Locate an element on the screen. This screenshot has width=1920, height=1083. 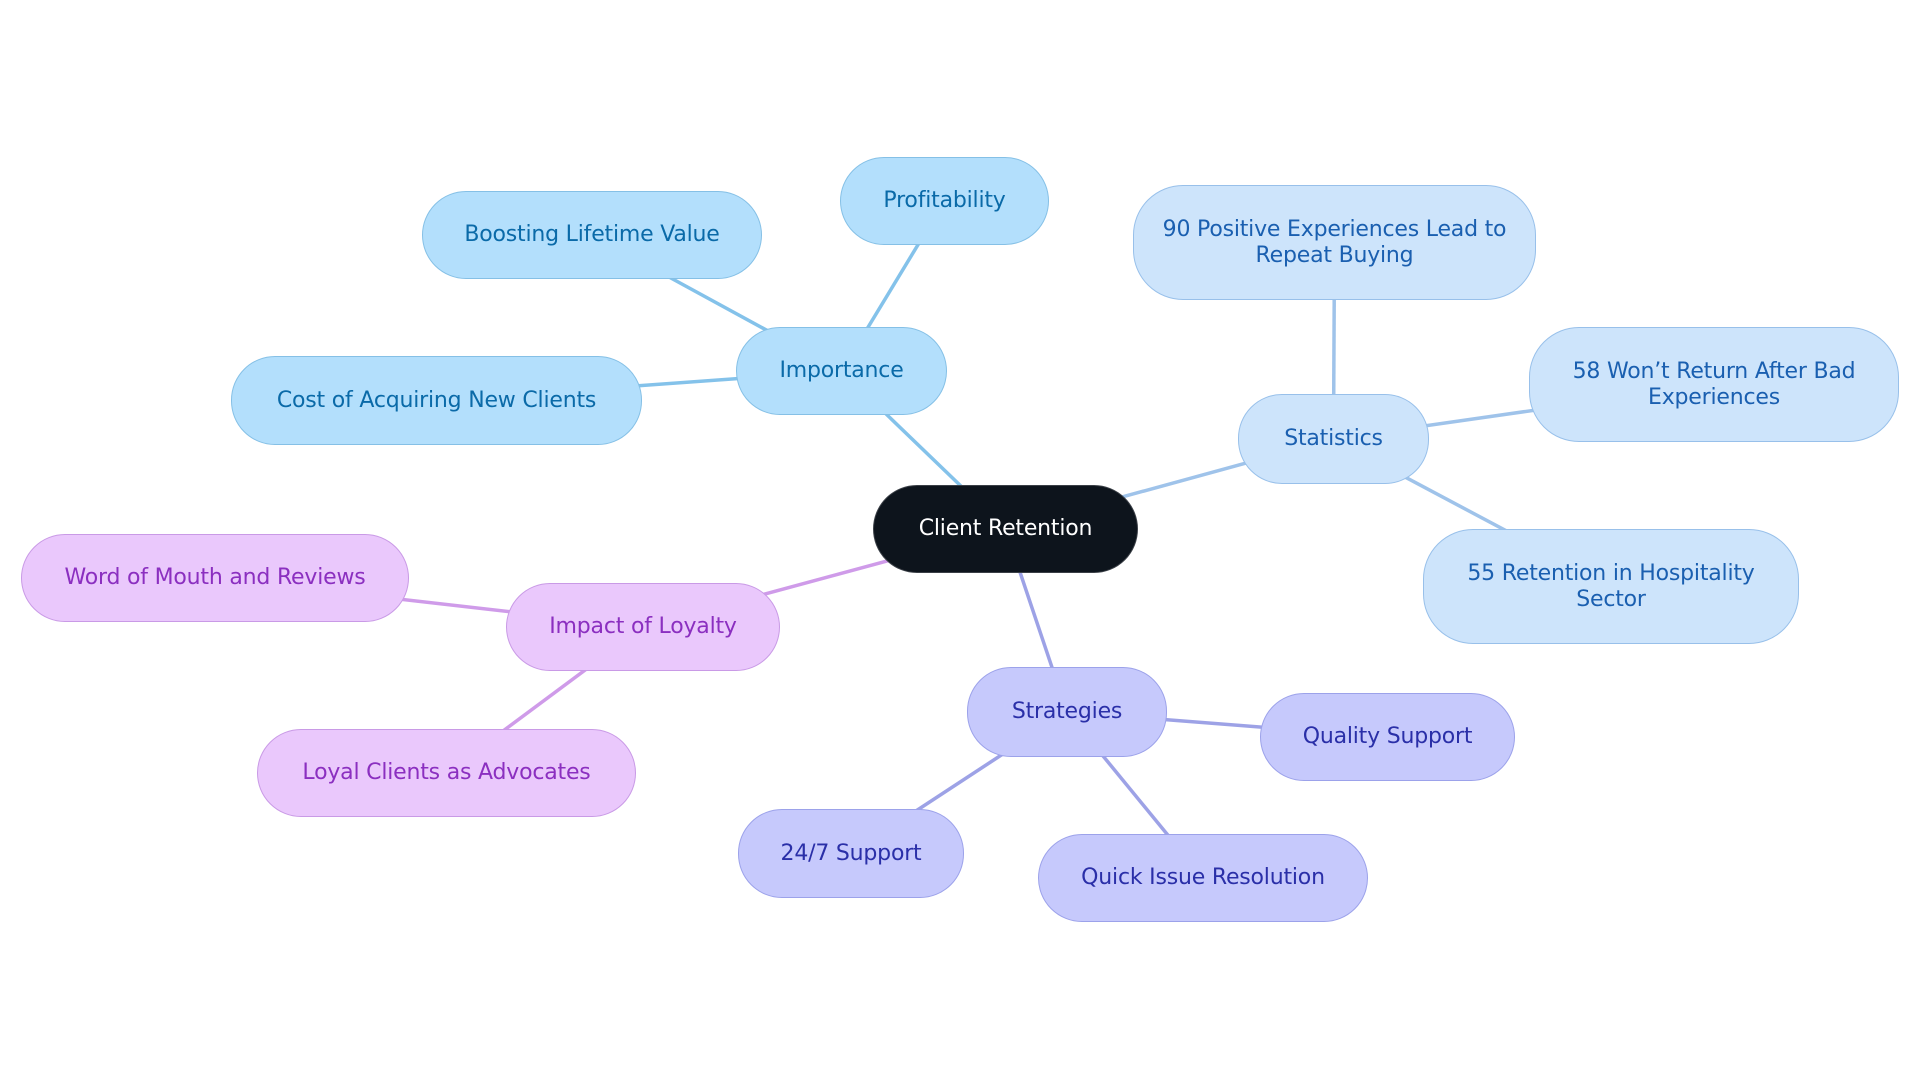
leaf-node-quality-support: Quality Support is located at coordinates (1387, 737).